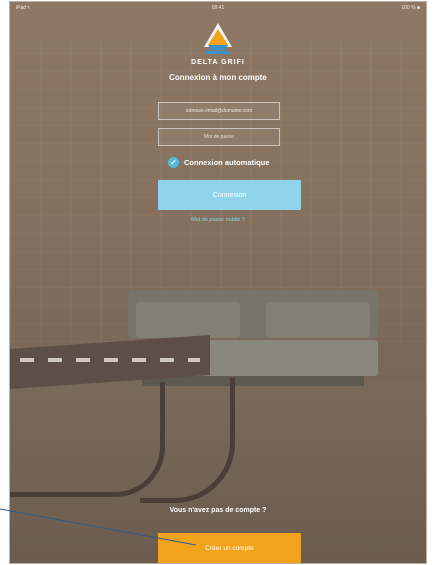  What do you see at coordinates (229, 548) in the screenshot?
I see `create-account-button: Créer un compte` at bounding box center [229, 548].